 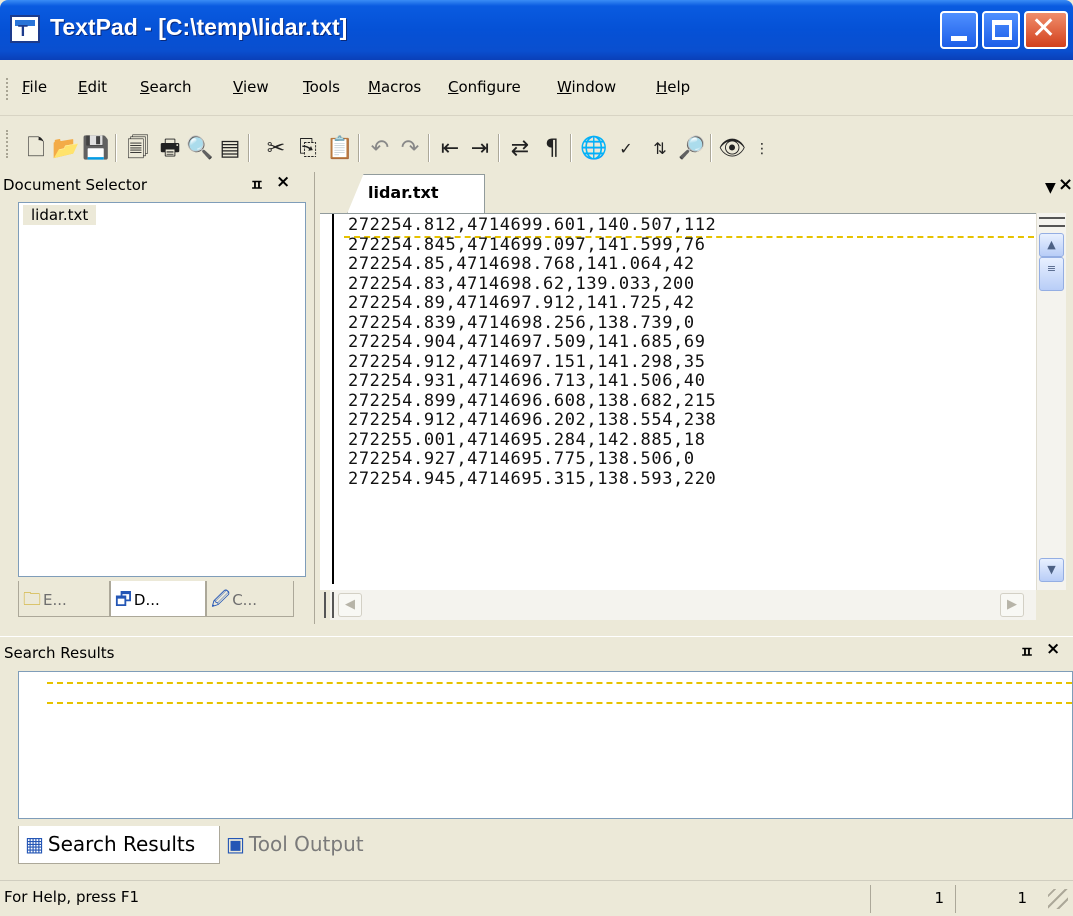 What do you see at coordinates (520, 149) in the screenshot?
I see `reformat-icon: ⇄` at bounding box center [520, 149].